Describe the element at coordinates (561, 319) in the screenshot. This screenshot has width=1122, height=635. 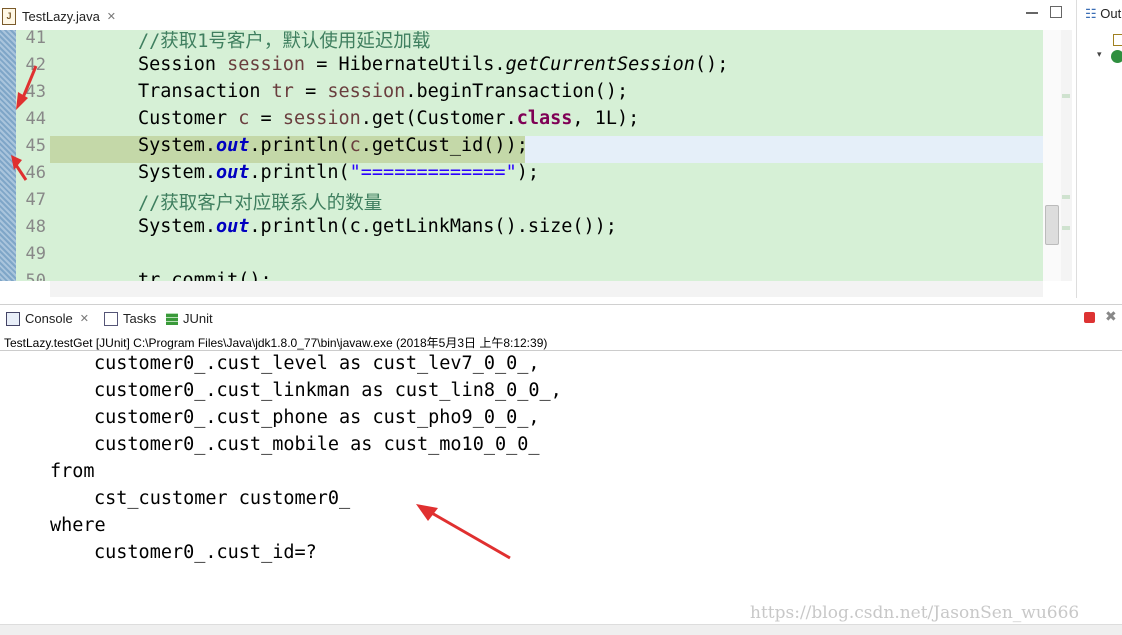
I see `console-tab-bar: Console ✕ Tasks JUnit ✖` at that location.